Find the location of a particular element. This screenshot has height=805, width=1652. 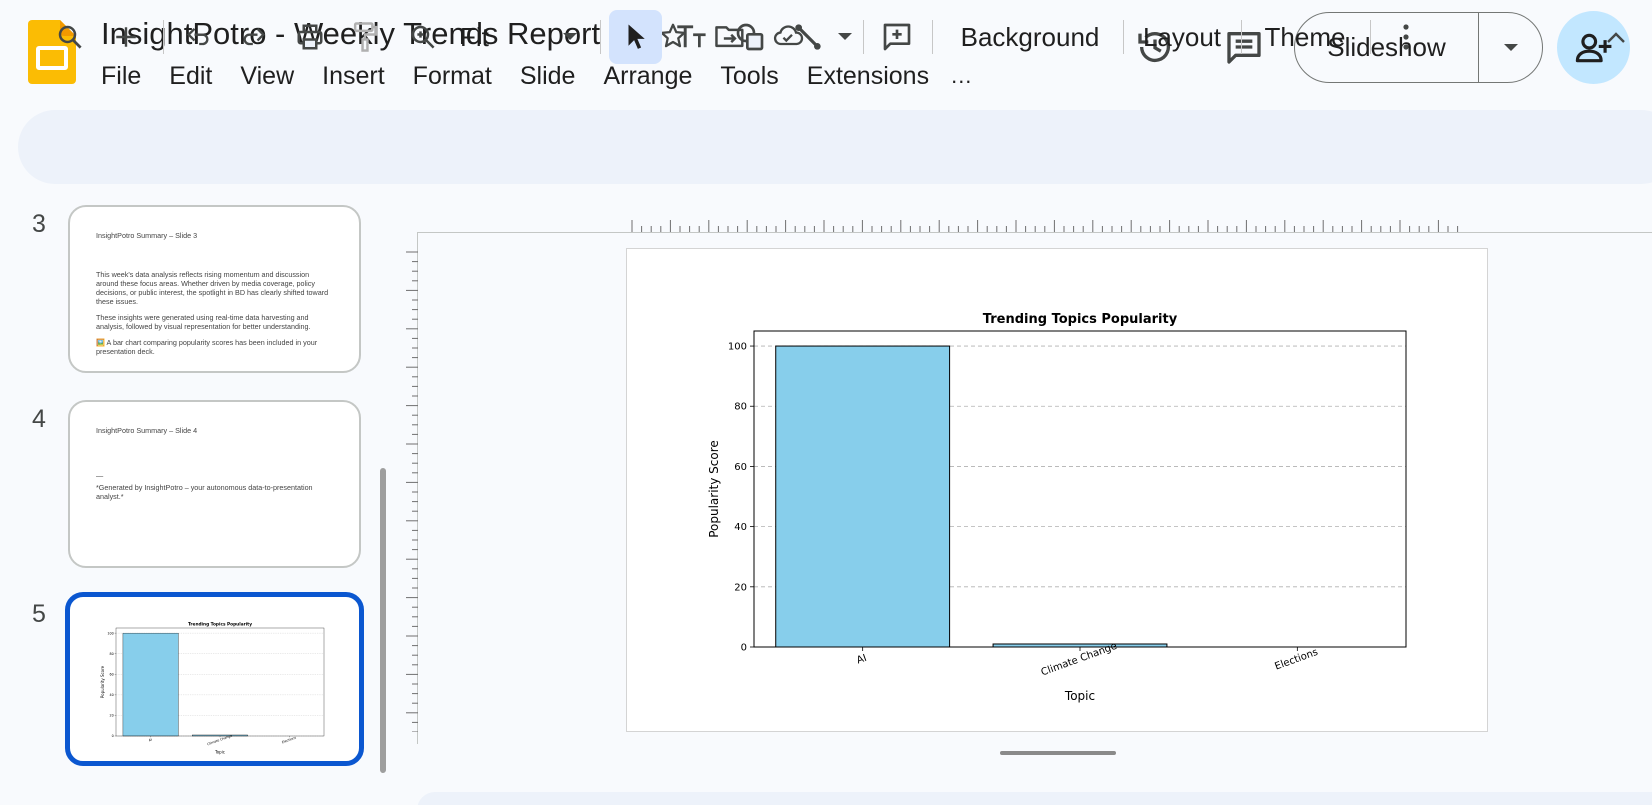

zoom-dropdown-icon is located at coordinates (570, 37).